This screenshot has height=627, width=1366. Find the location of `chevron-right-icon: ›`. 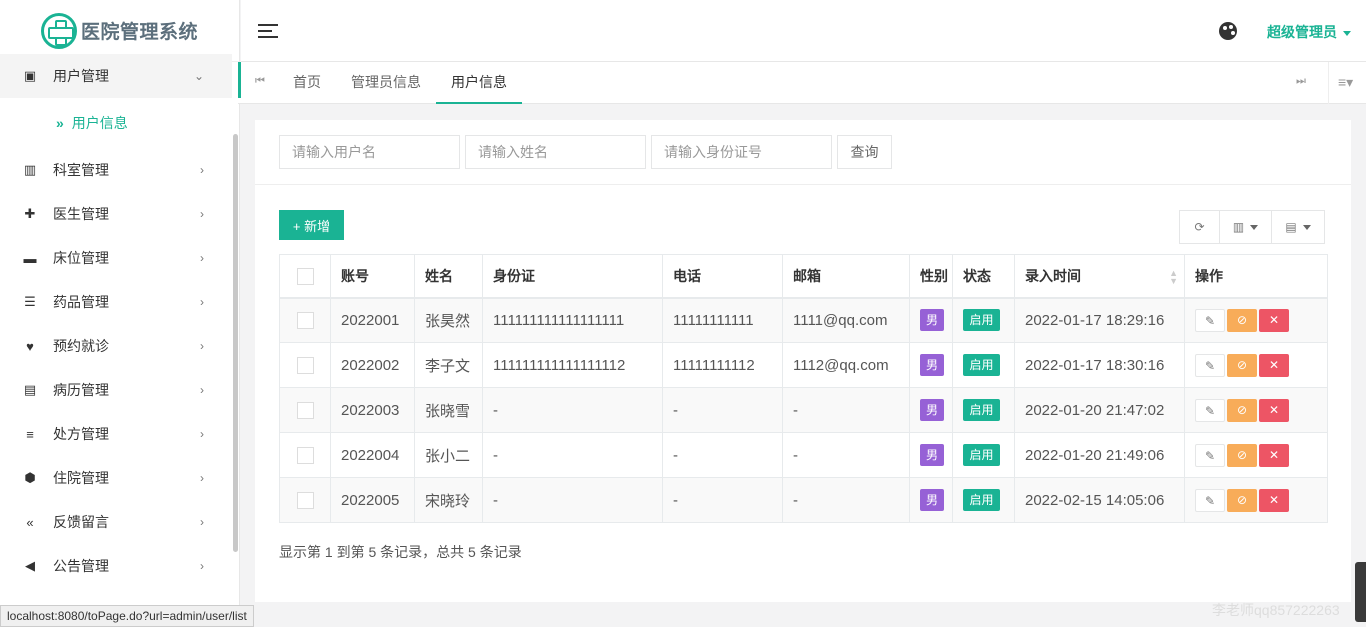

chevron-right-icon: › is located at coordinates (202, 214).